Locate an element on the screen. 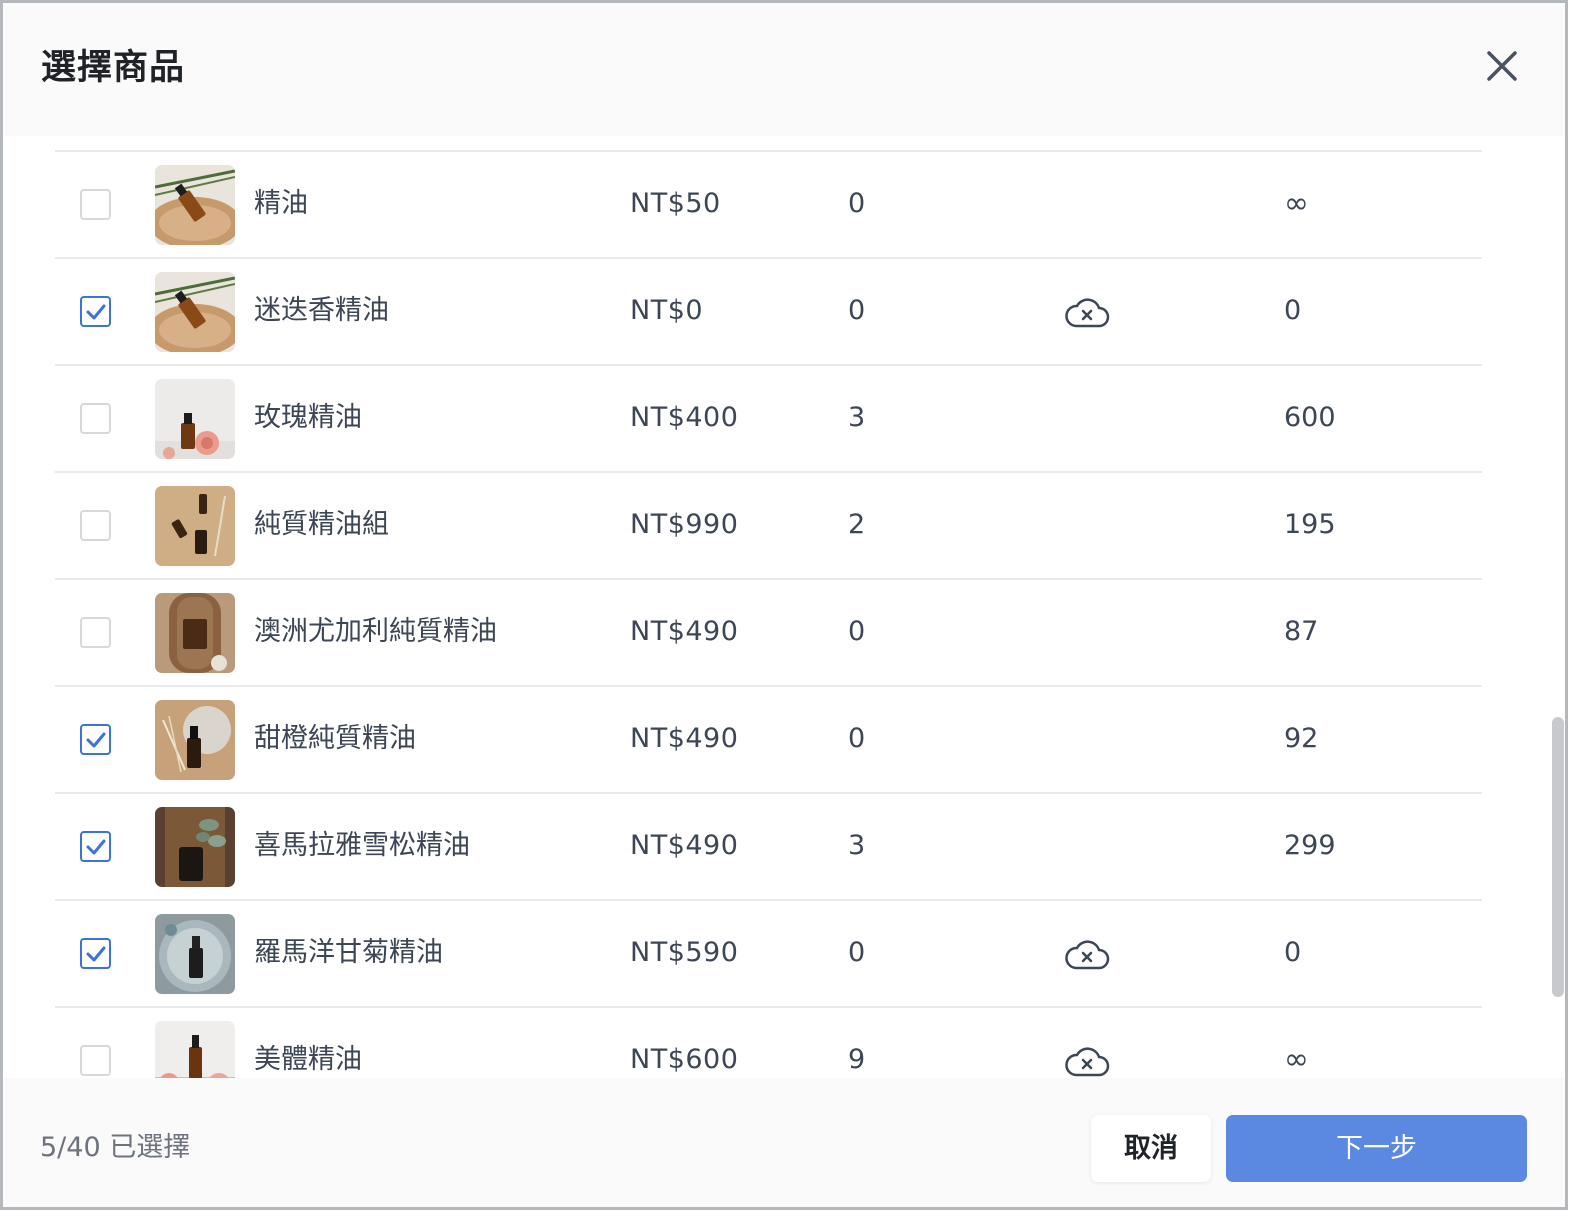 The width and height of the screenshot is (1586, 1224). product-quantity: 2 is located at coordinates (857, 524).